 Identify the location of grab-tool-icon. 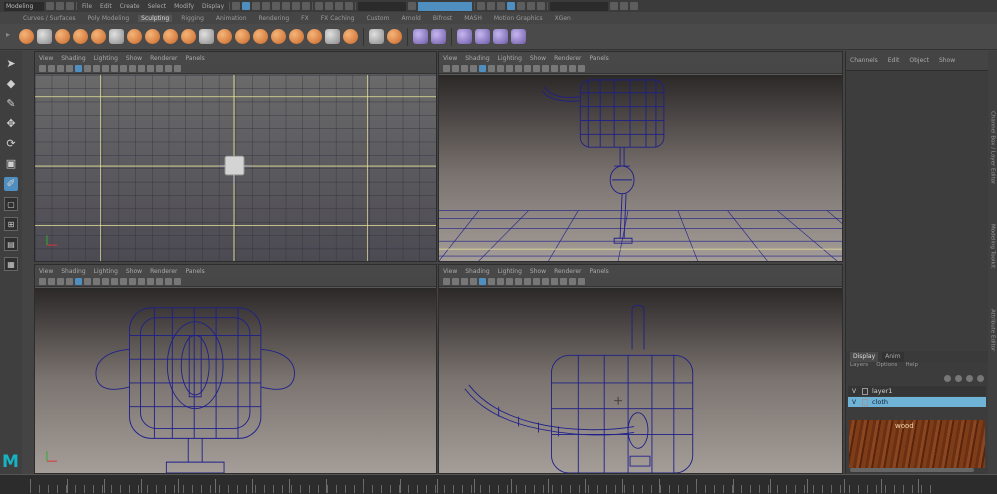
(80, 36).